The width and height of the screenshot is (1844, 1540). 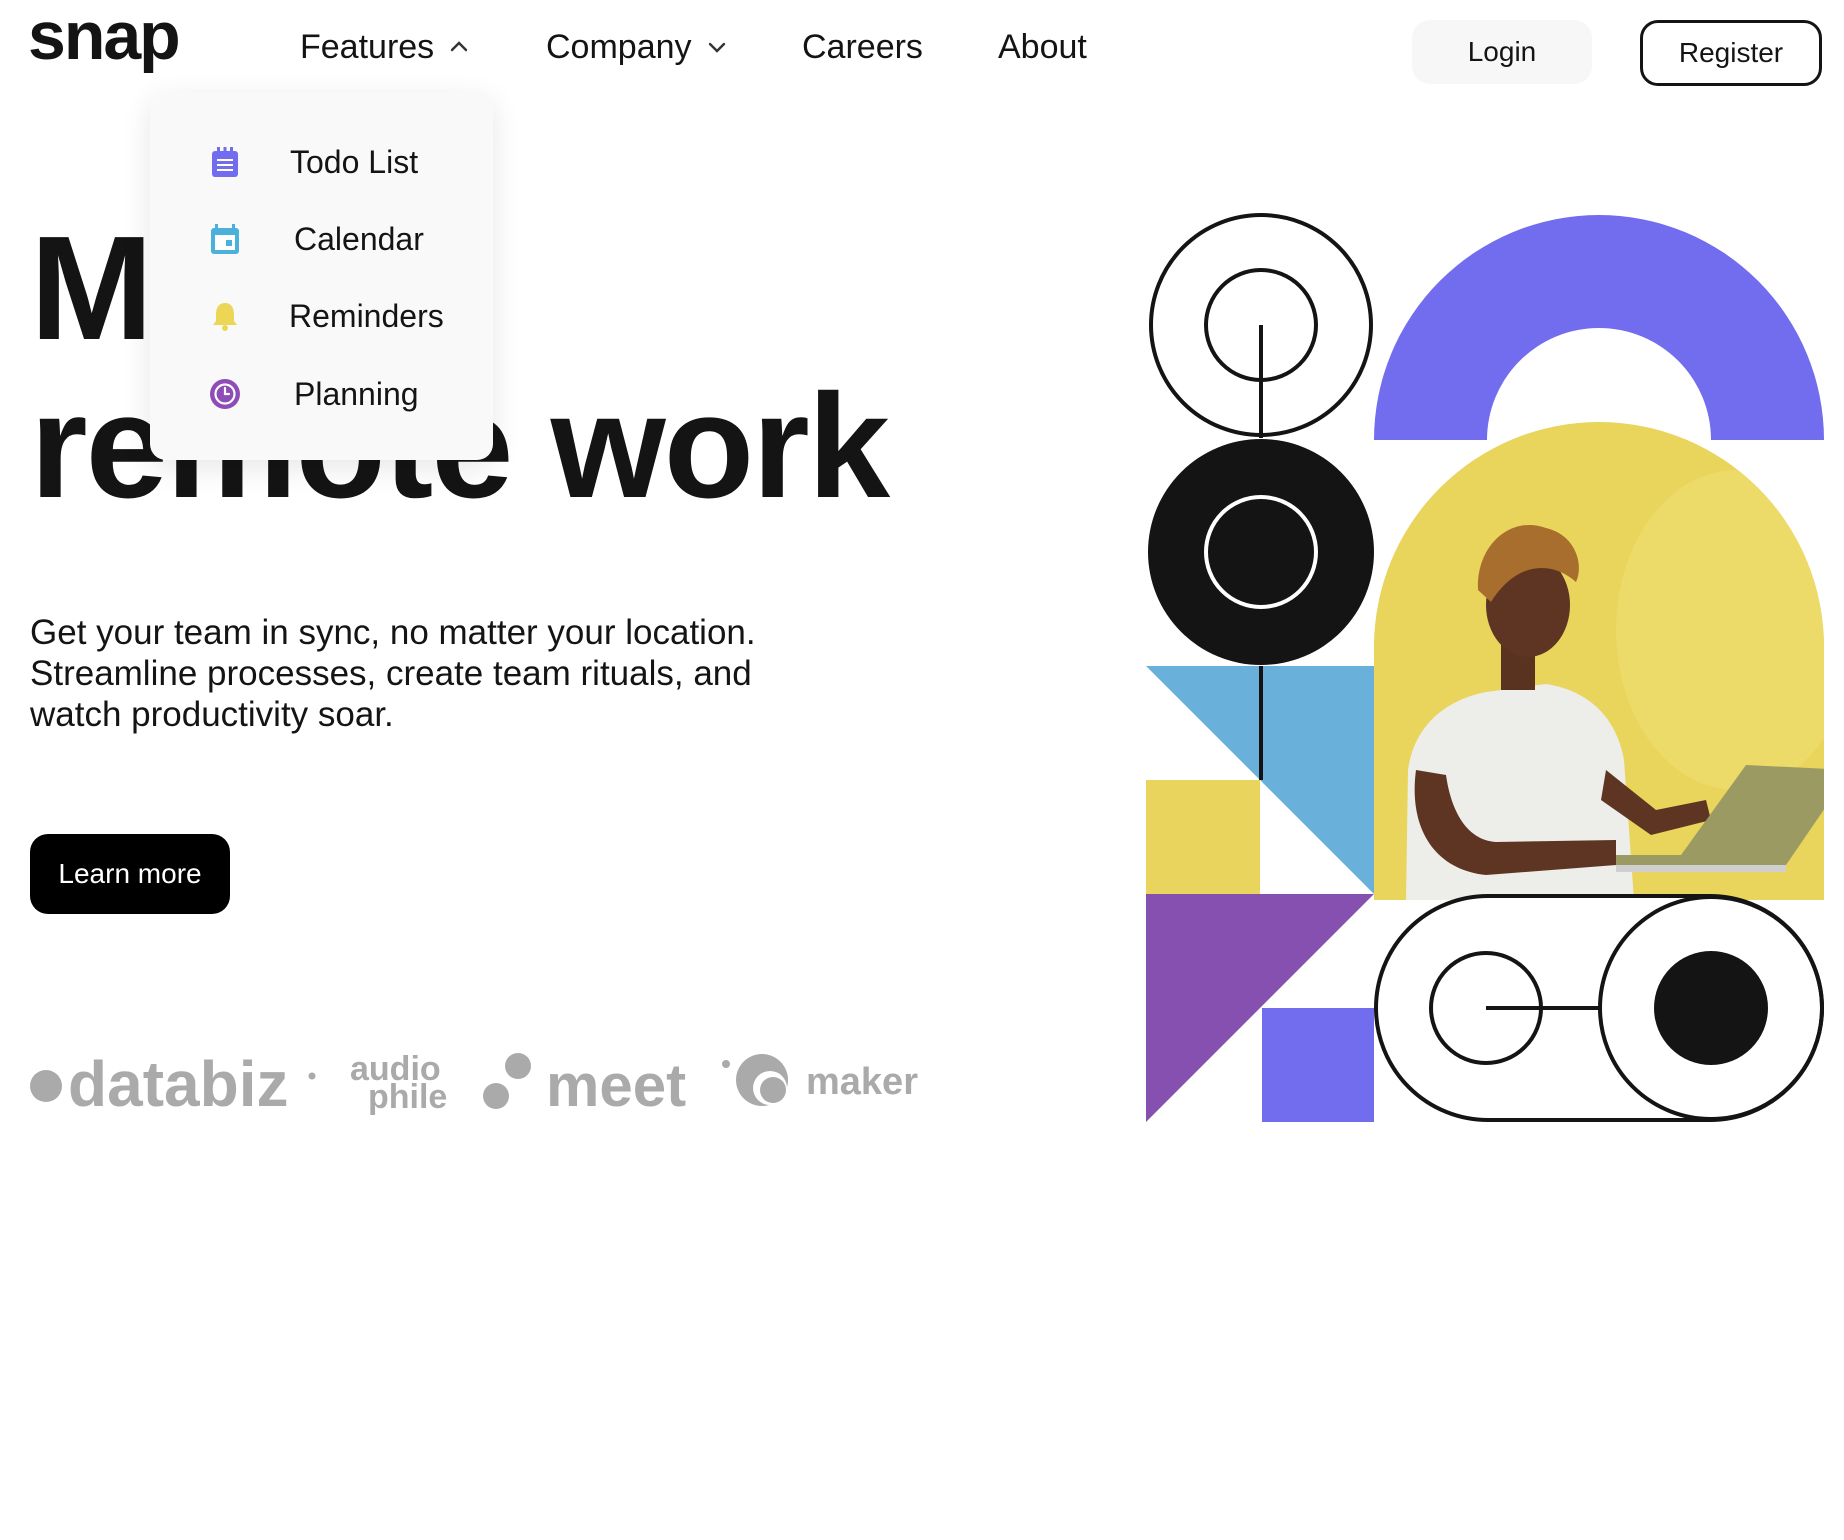 I want to click on nav-careers: Careers, so click(x=862, y=47).